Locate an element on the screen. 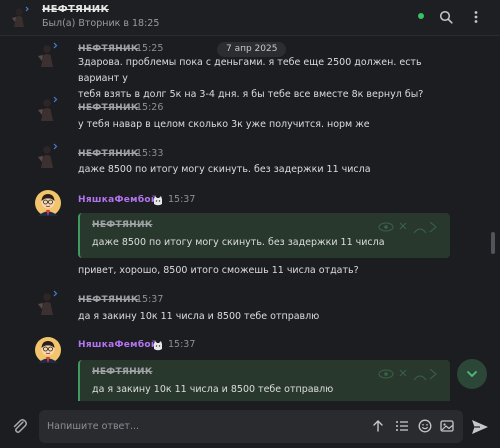  list-icon is located at coordinates (402, 426).